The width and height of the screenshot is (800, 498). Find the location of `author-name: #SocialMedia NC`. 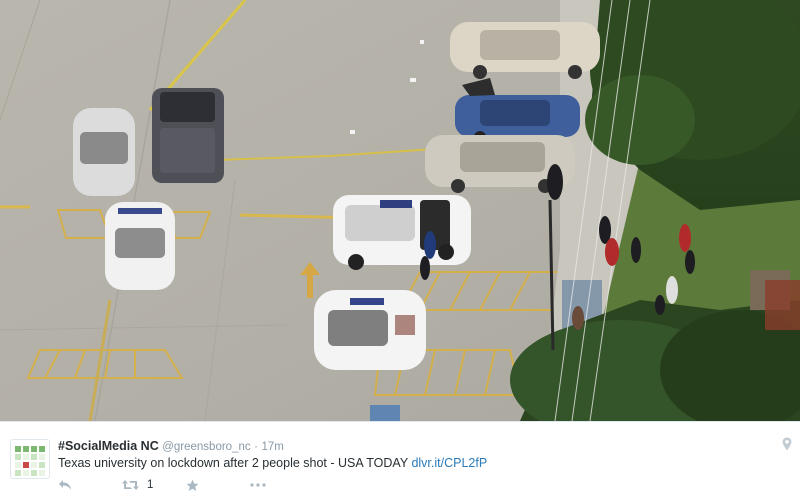

author-name: #SocialMedia NC is located at coordinates (108, 446).